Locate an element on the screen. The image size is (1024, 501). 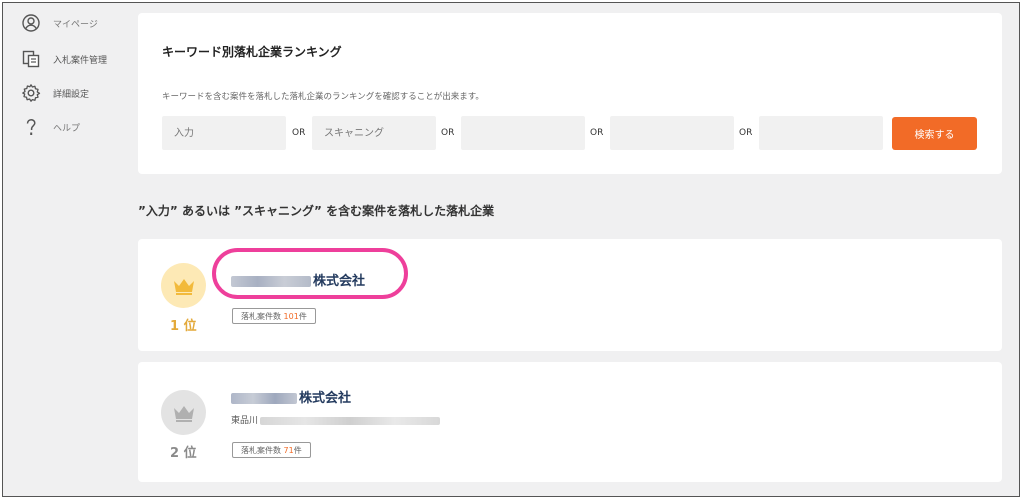
sidebar-item-label: マイページ is located at coordinates (75, 24).